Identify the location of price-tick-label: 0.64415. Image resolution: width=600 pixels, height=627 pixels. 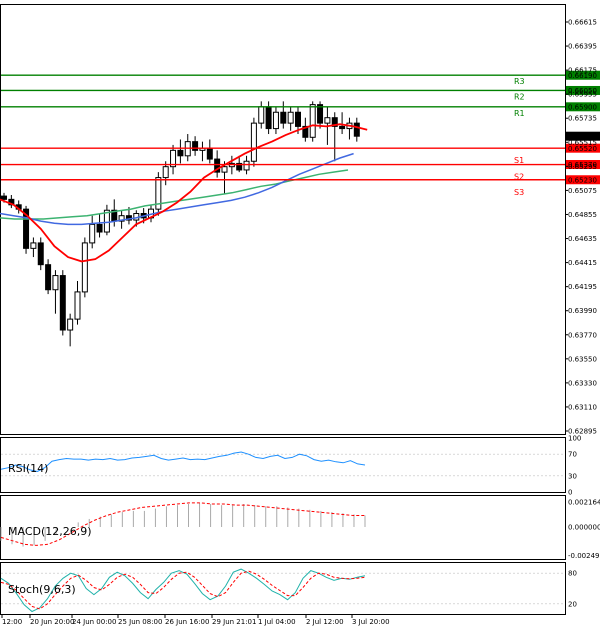
(582, 263).